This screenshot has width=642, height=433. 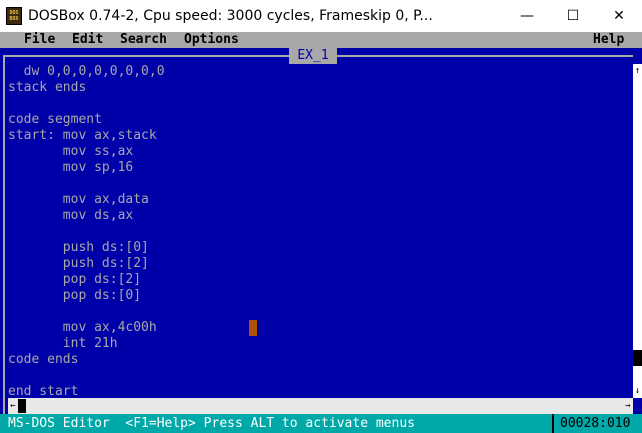 I want to click on dosbox-app-icon: DOS BOX, so click(x=14, y=16).